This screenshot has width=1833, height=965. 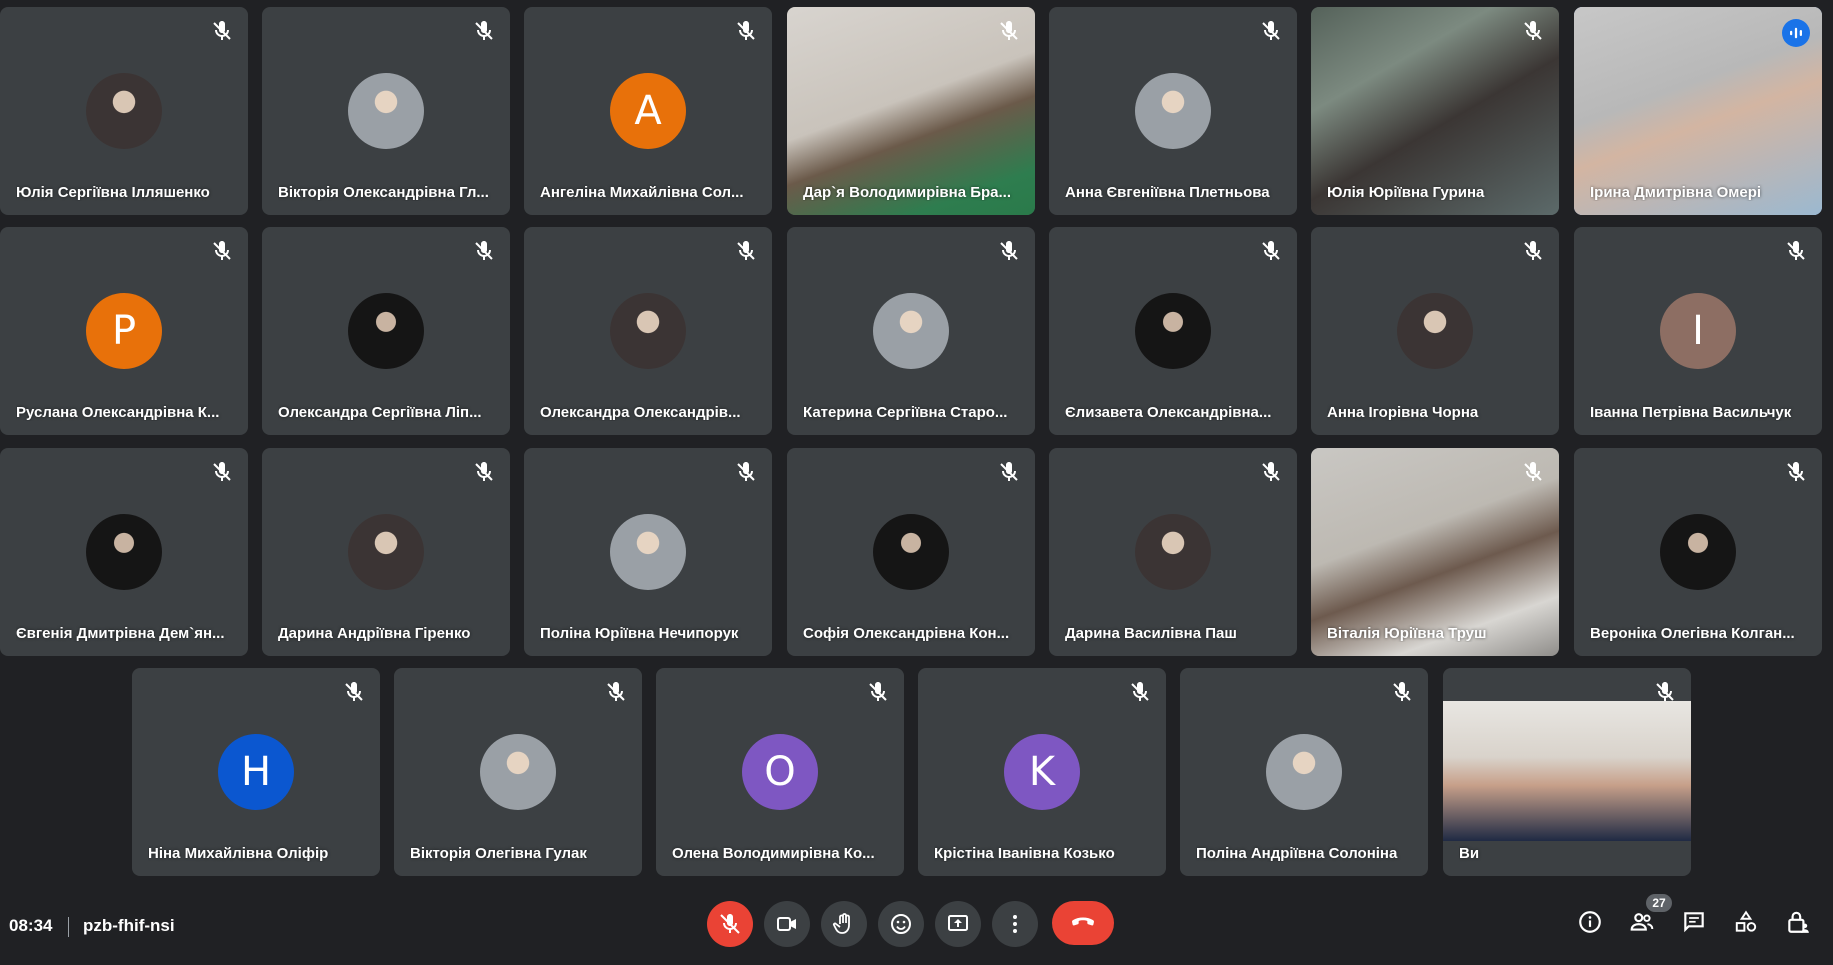 What do you see at coordinates (1659, 903) in the screenshot?
I see `participant-count-badge: 27` at bounding box center [1659, 903].